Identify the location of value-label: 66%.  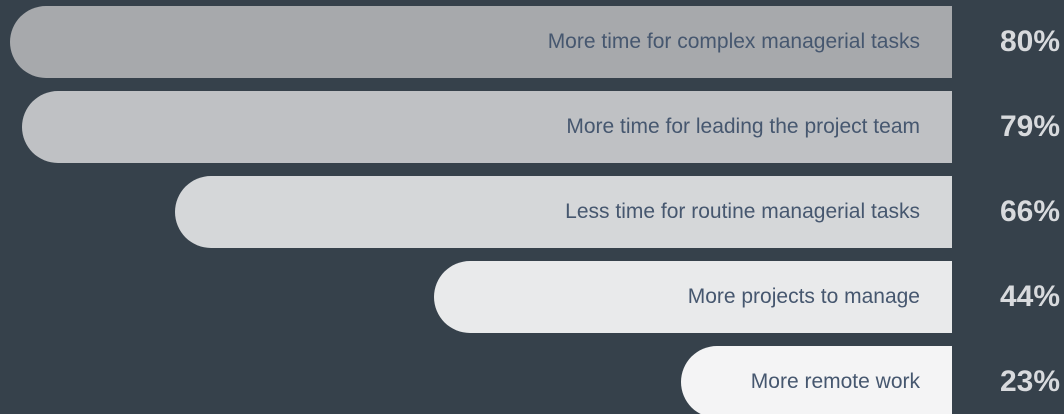
(1029, 211).